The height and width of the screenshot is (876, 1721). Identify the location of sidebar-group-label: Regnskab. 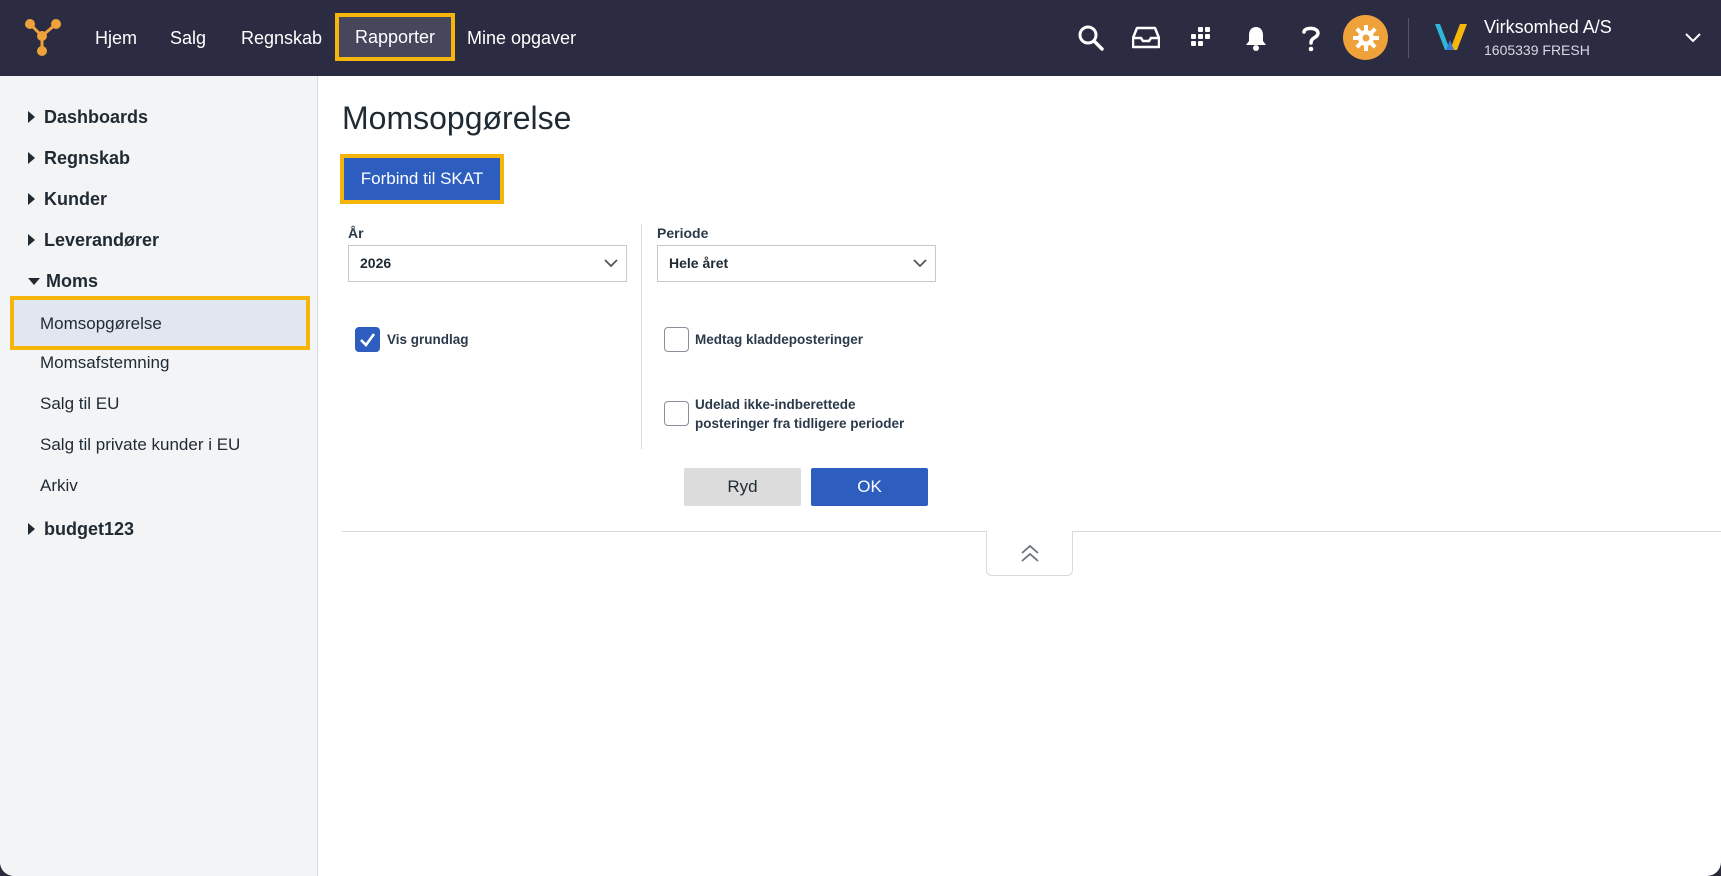
(87, 157).